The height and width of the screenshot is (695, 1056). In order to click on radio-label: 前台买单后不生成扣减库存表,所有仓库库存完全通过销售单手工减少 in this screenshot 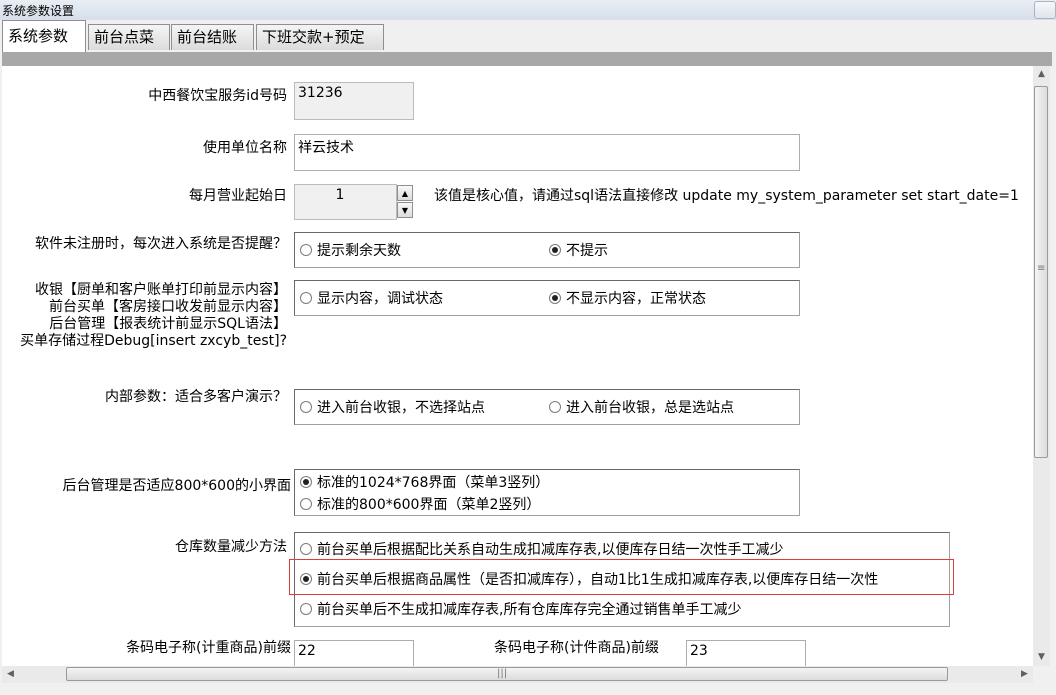, I will do `click(529, 610)`.